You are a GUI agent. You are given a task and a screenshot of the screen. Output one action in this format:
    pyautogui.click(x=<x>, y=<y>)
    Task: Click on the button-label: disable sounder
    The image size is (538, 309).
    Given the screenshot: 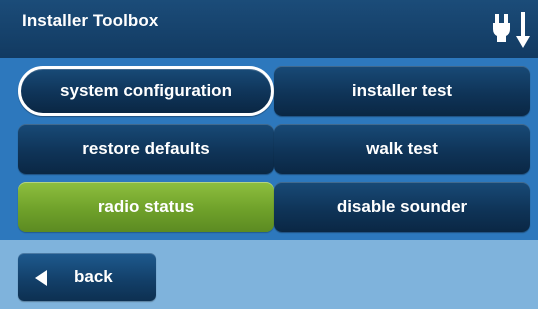 What is the action you would take?
    pyautogui.click(x=402, y=206)
    